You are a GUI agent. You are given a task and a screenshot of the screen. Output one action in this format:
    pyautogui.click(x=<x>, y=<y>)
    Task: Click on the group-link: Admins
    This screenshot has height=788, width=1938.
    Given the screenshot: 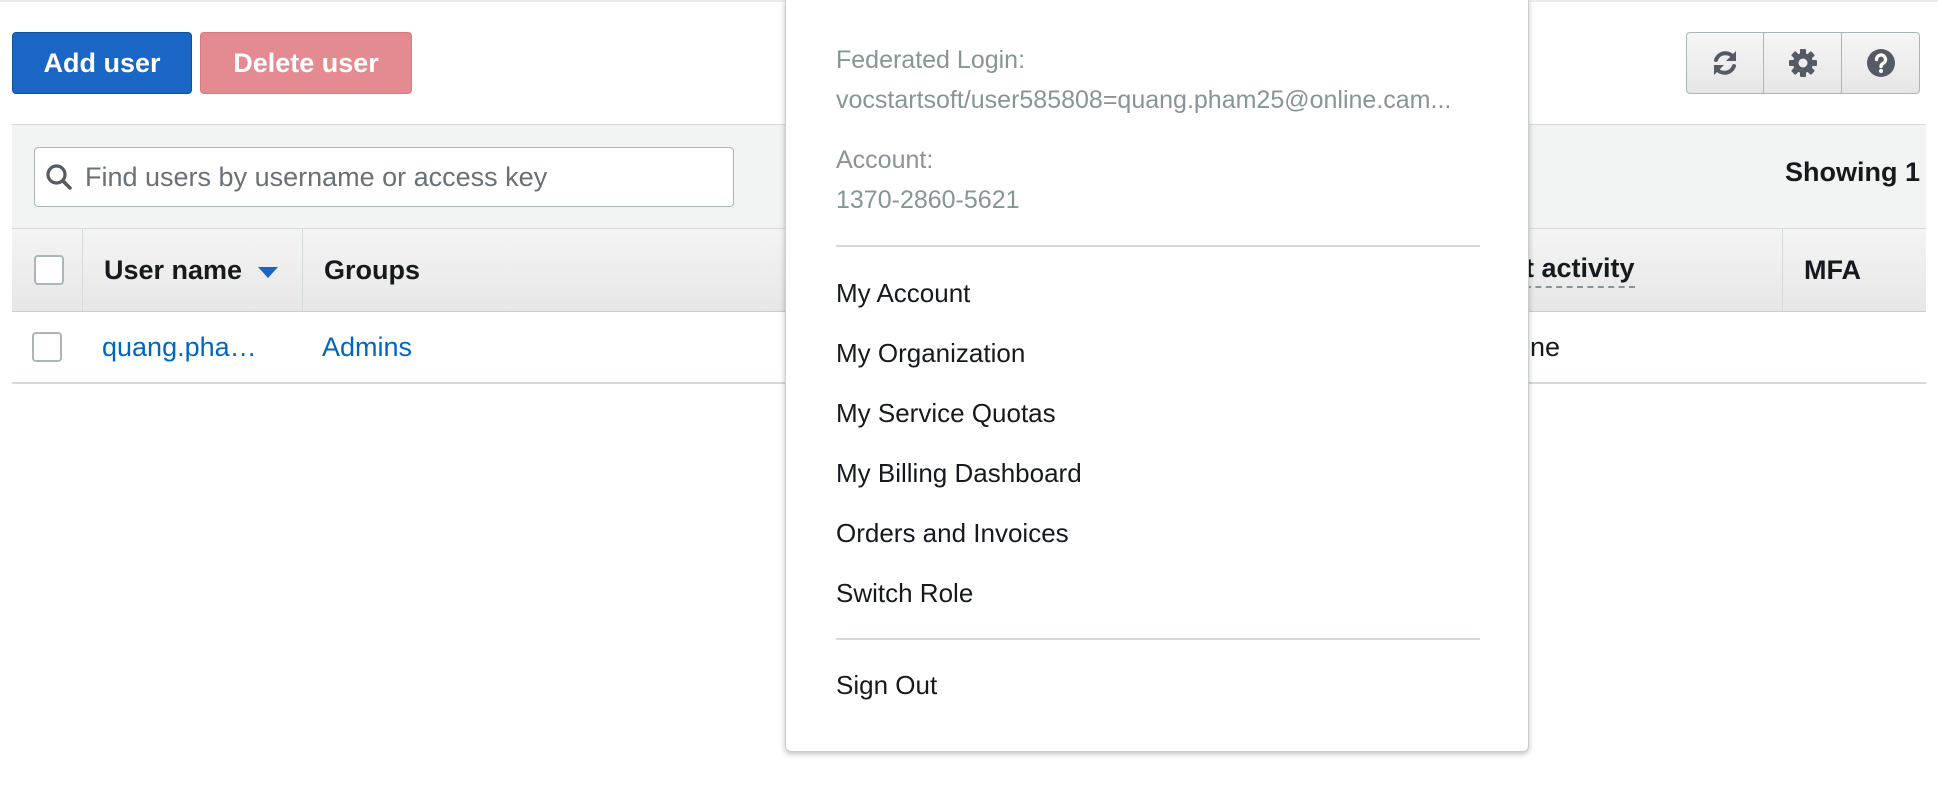 What is the action you would take?
    pyautogui.click(x=367, y=347)
    